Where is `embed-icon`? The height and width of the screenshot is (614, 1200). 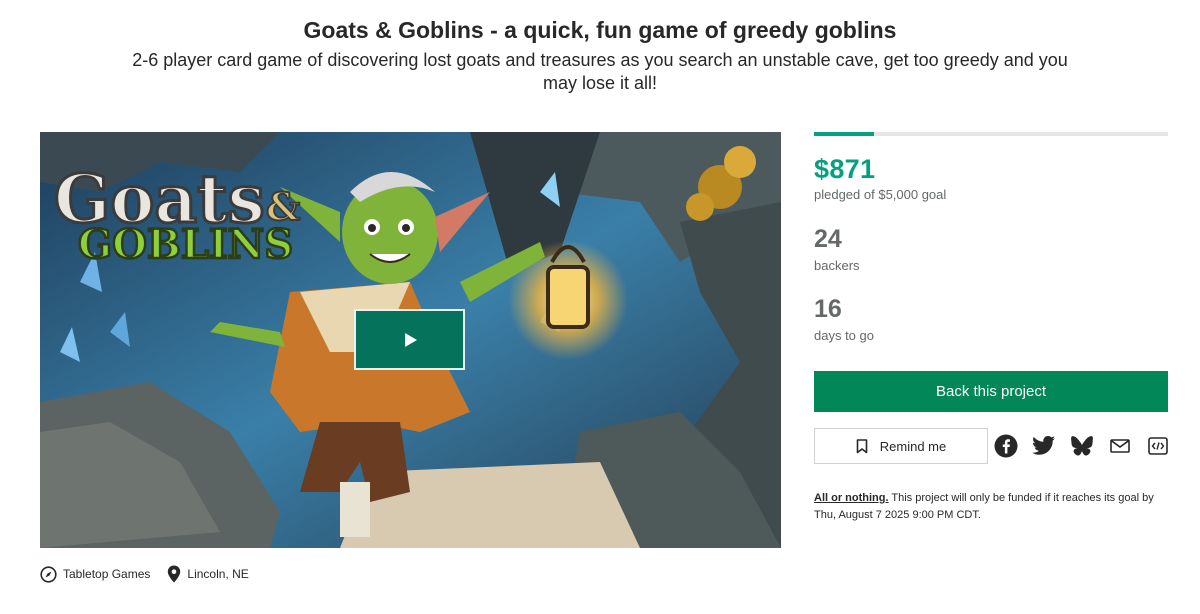
embed-icon is located at coordinates (1158, 446).